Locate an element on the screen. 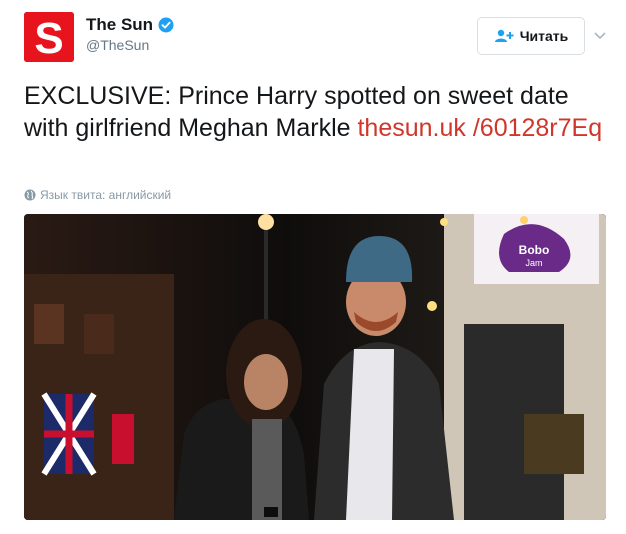 This screenshot has width=626, height=534. svg-text: S is located at coordinates (48, 38).